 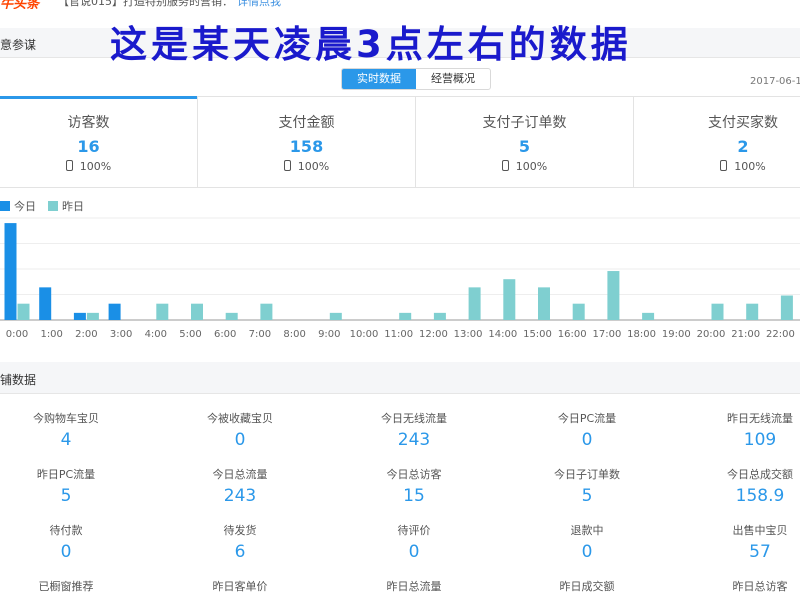 What do you see at coordinates (750, 166) in the screenshot?
I see `metric-percent: 100%` at bounding box center [750, 166].